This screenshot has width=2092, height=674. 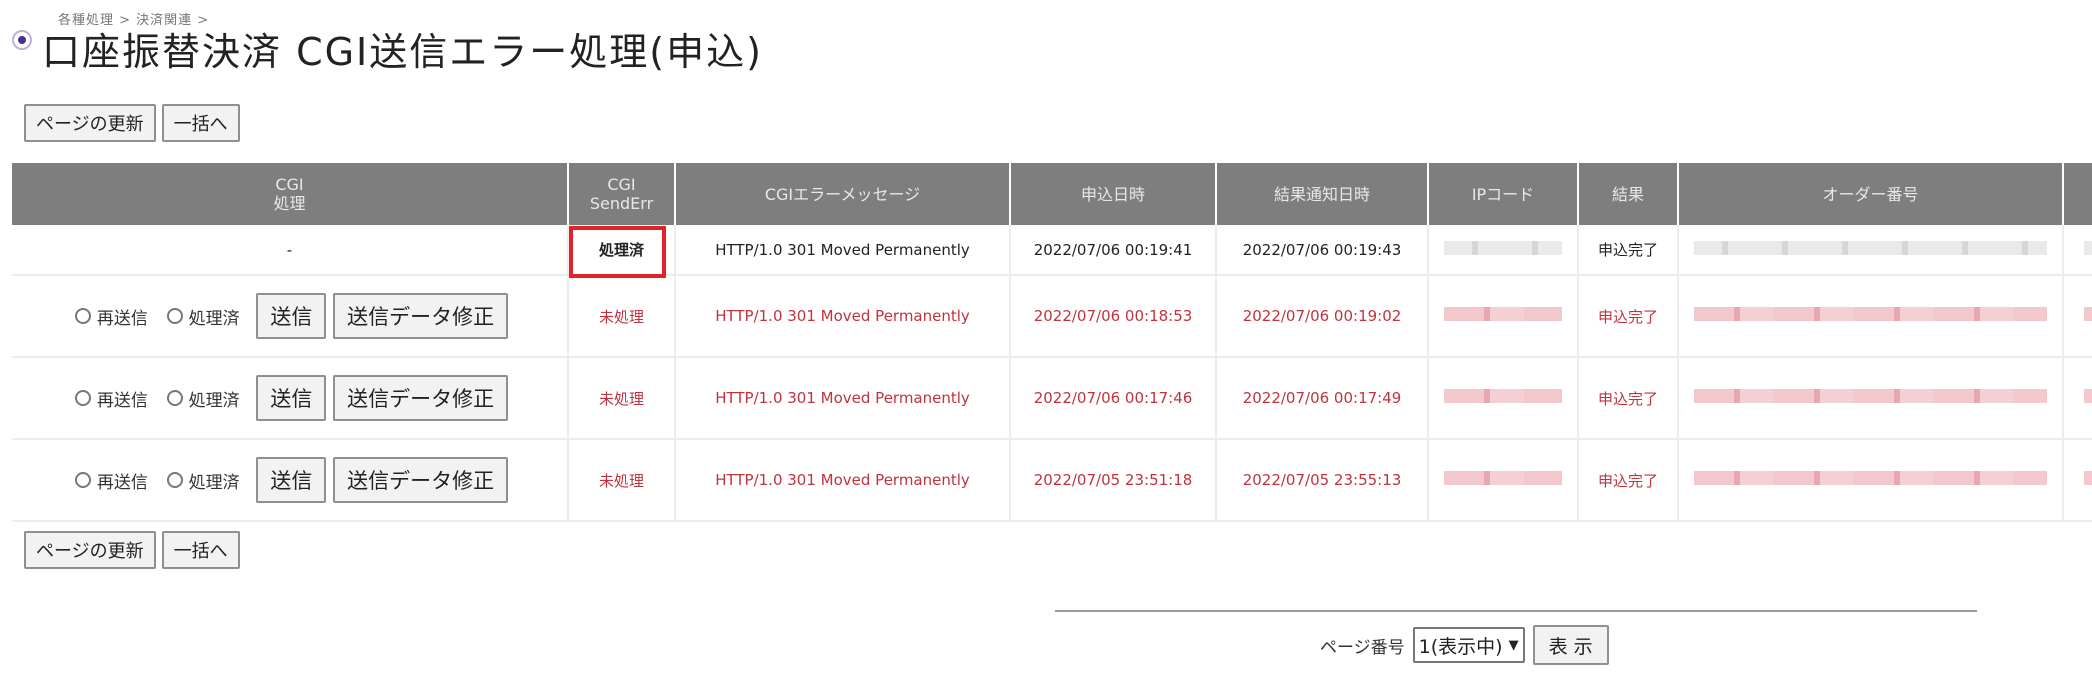 I want to click on header-notified-at: 結果通知日時, so click(x=1322, y=194).